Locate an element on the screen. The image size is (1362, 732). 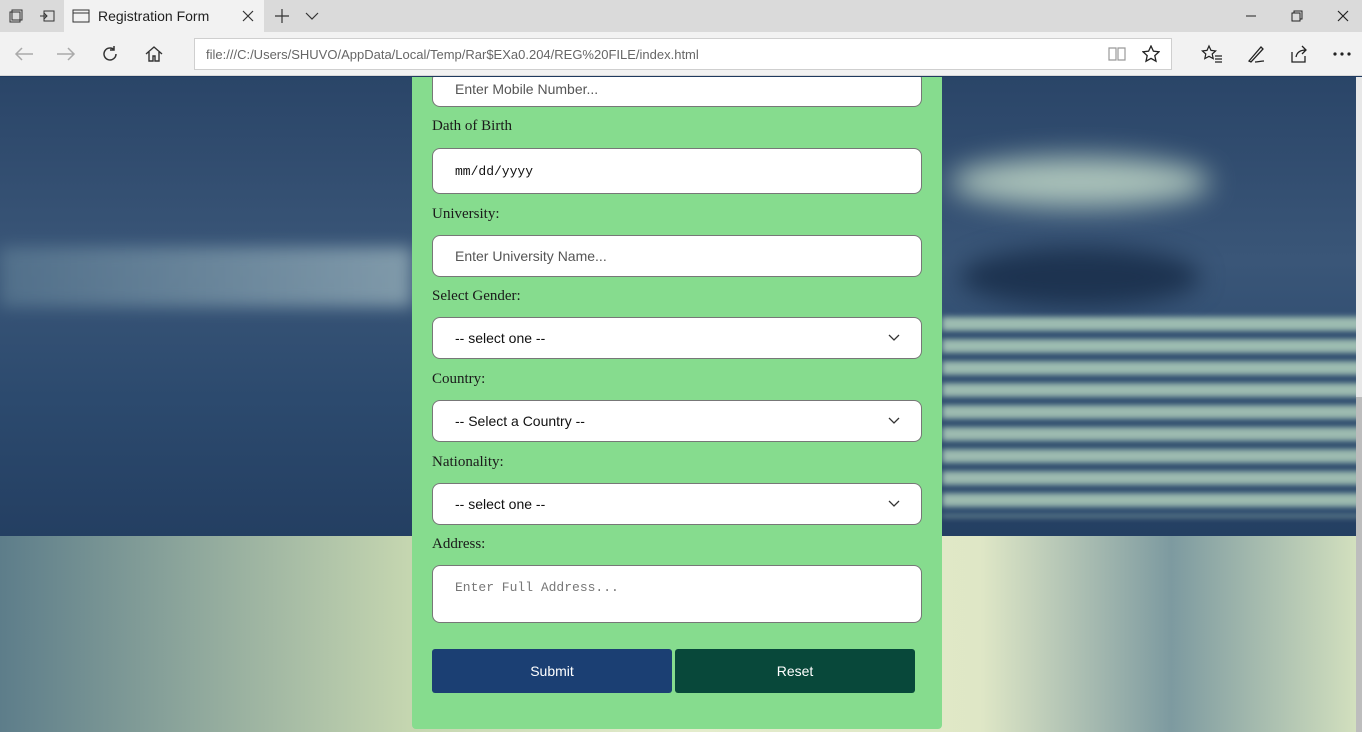
home-icon is located at coordinates (154, 54).